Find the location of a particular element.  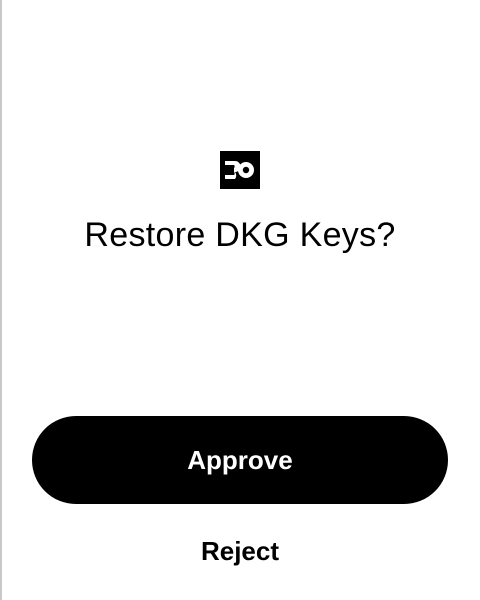

page-title: Restore DKG Keys? is located at coordinates (240, 235).